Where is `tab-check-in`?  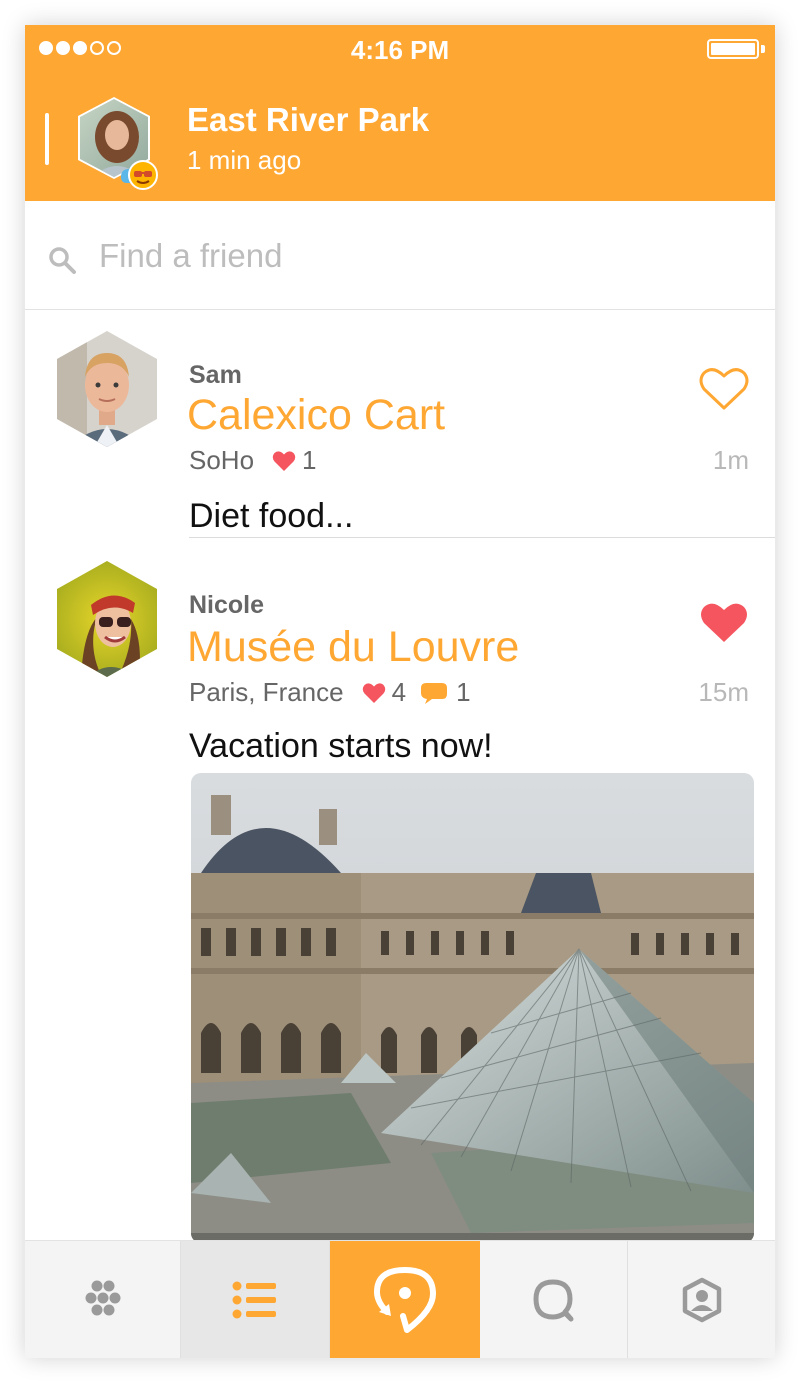 tab-check-in is located at coordinates (405, 1299).